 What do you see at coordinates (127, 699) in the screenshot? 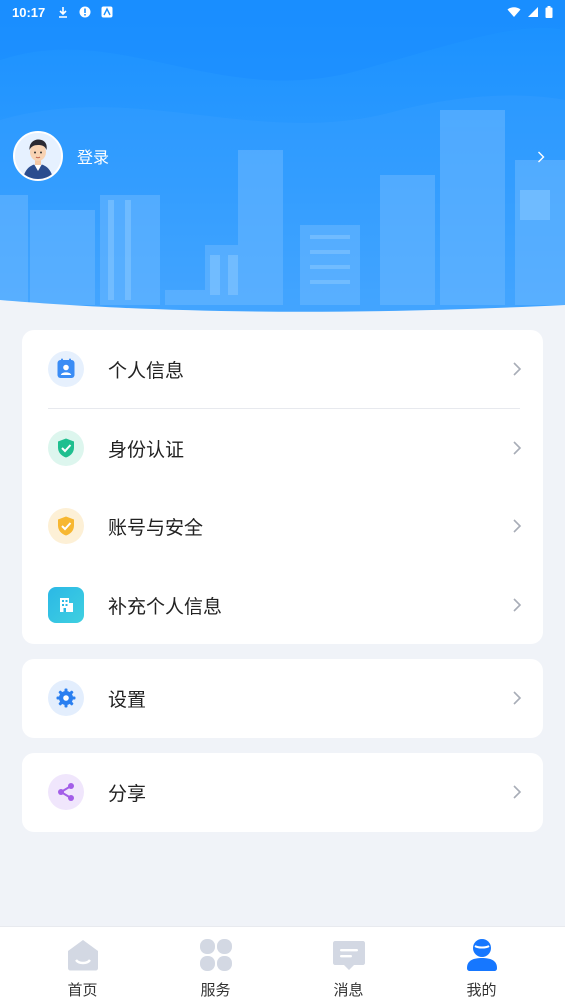
I see `menu-item-label: 设置` at bounding box center [127, 699].